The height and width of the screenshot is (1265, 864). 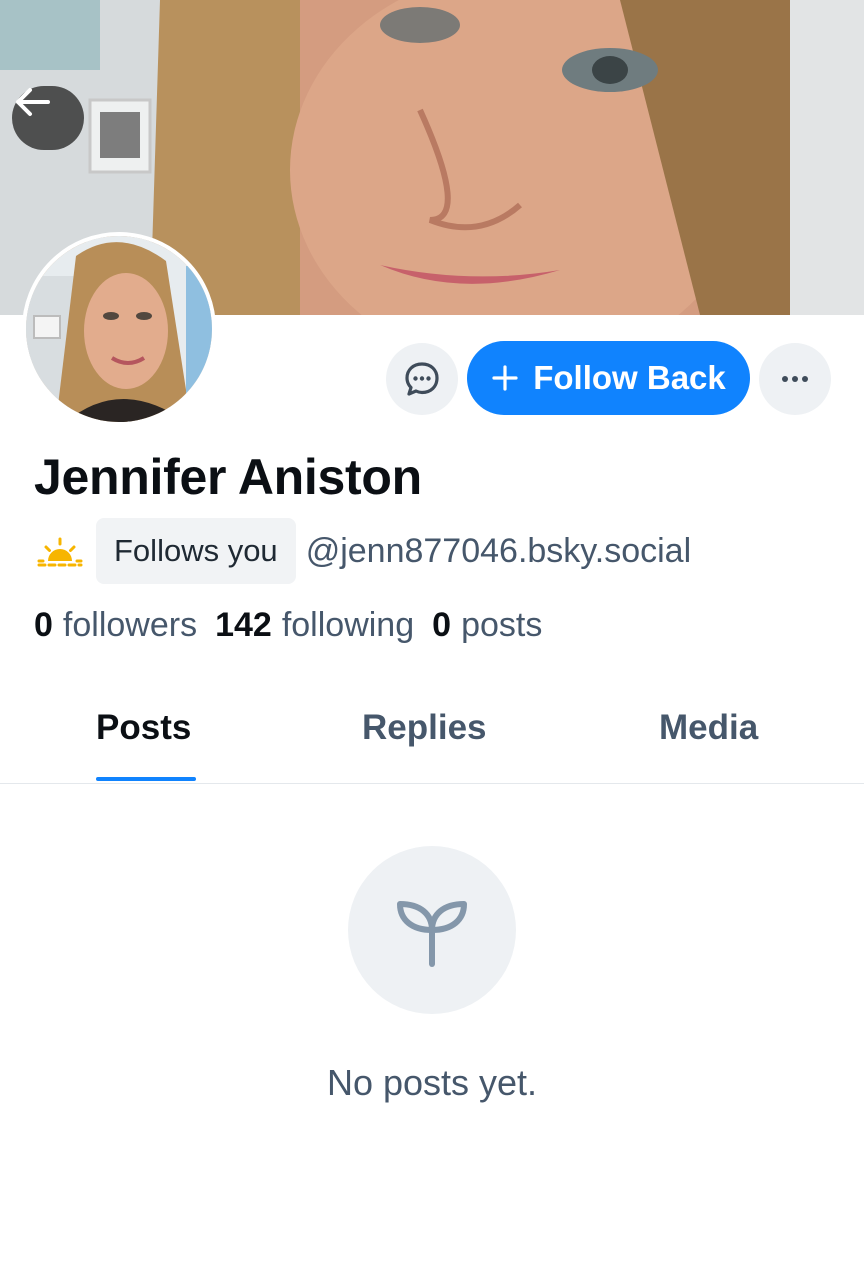 What do you see at coordinates (48, 118) in the screenshot?
I see `back-button` at bounding box center [48, 118].